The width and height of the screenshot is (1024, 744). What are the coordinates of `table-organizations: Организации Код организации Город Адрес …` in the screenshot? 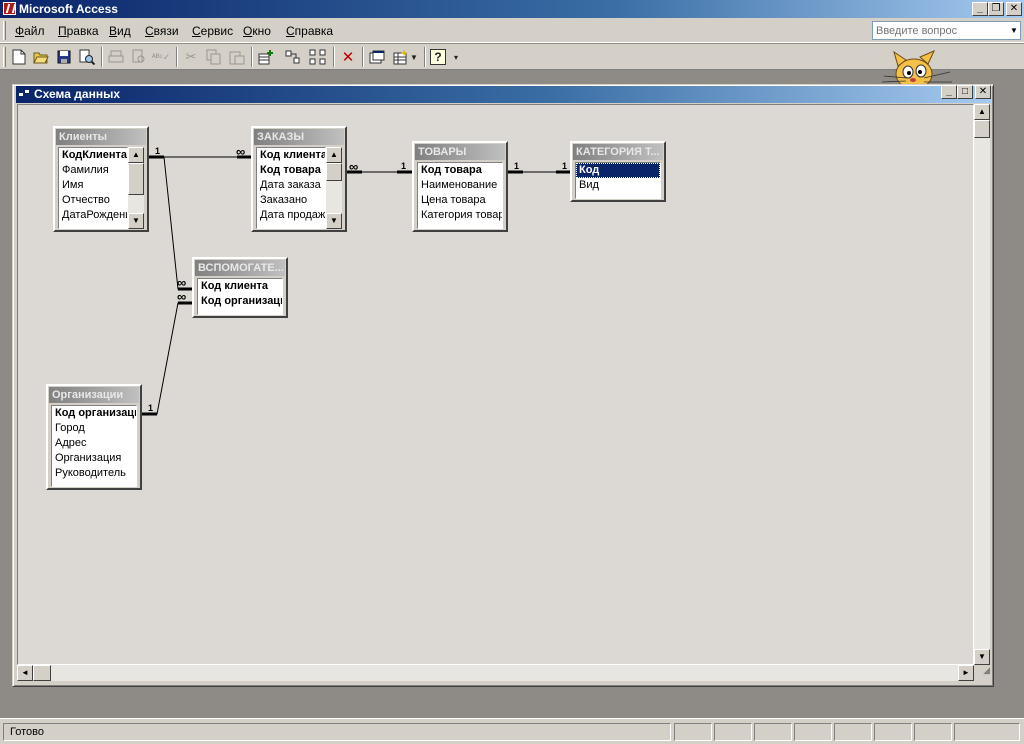 It's located at (94, 437).